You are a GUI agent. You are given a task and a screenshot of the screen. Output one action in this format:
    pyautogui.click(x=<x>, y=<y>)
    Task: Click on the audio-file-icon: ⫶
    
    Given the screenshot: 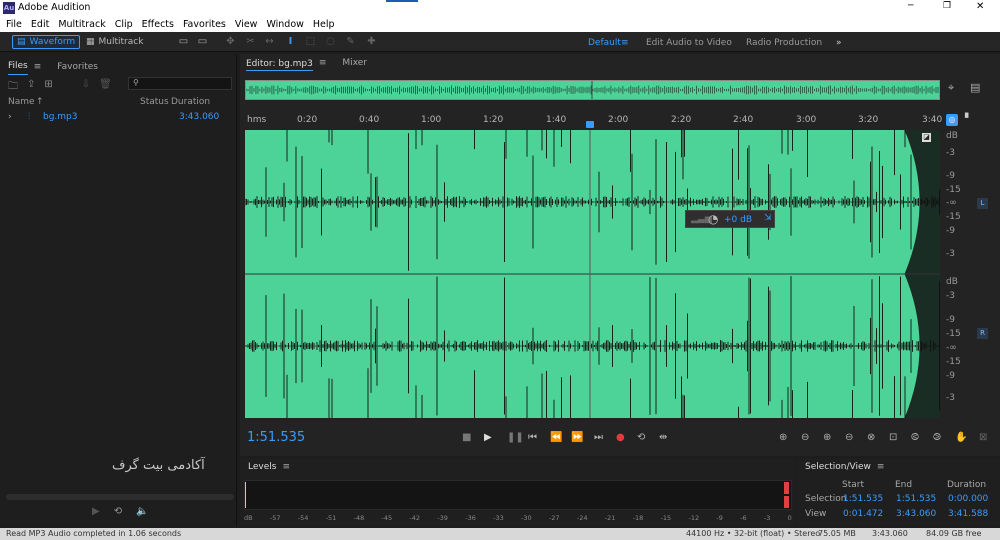 What is the action you would take?
    pyautogui.click(x=29, y=117)
    